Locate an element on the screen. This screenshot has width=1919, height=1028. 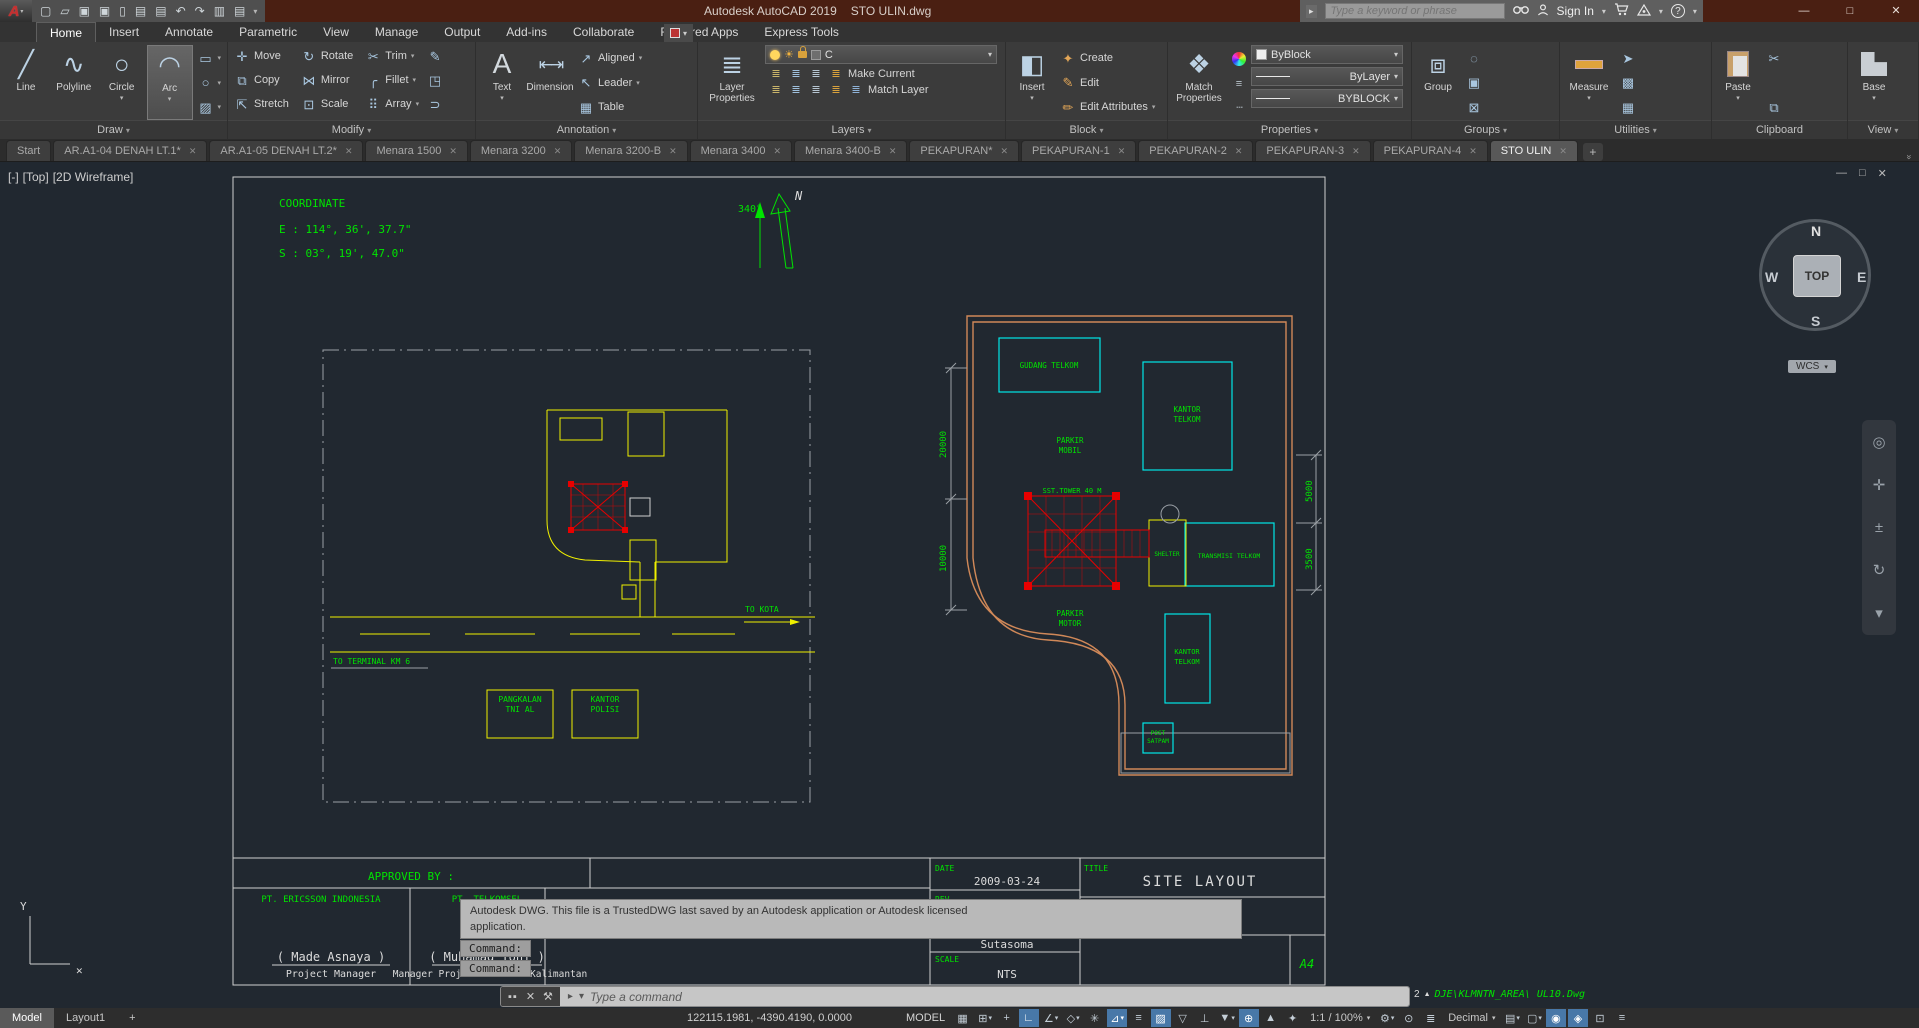
polyline-button: ∿ Polyline is located at coordinates (74, 82).